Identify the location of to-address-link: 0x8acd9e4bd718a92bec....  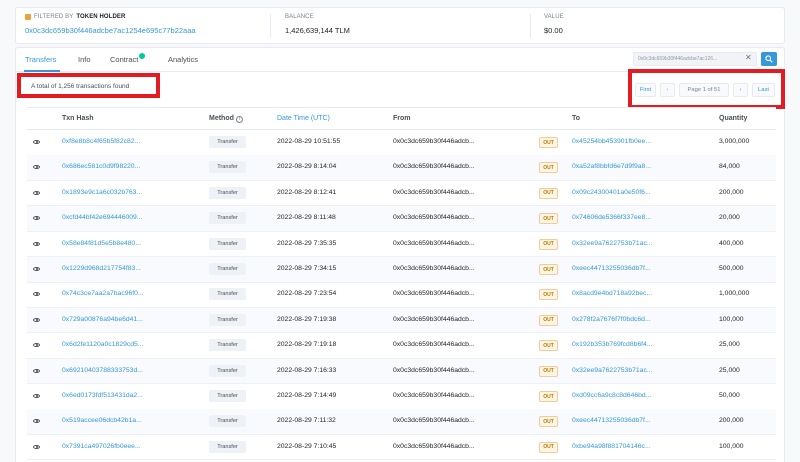
(612, 293).